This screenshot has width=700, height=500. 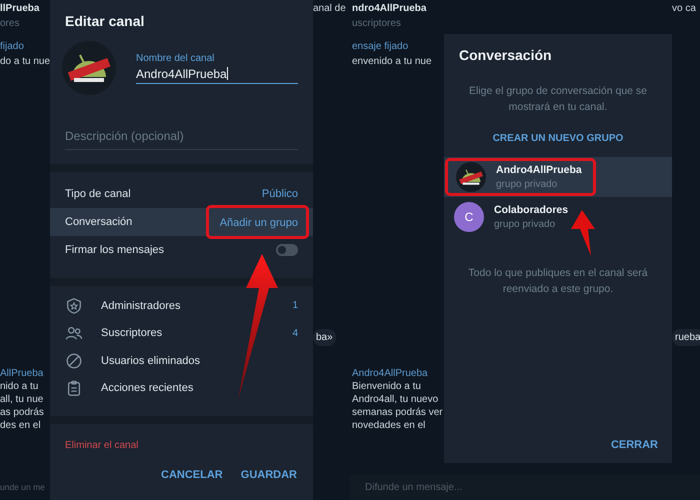 What do you see at coordinates (181, 222) in the screenshot?
I see `settings-row: Conversación Añadir un grupo` at bounding box center [181, 222].